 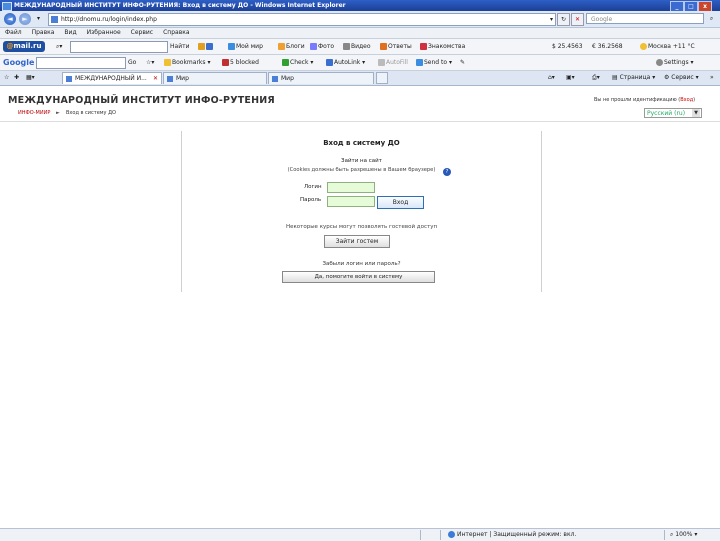 What do you see at coordinates (447, 172) in the screenshot?
I see `help-icon: ?` at bounding box center [447, 172].